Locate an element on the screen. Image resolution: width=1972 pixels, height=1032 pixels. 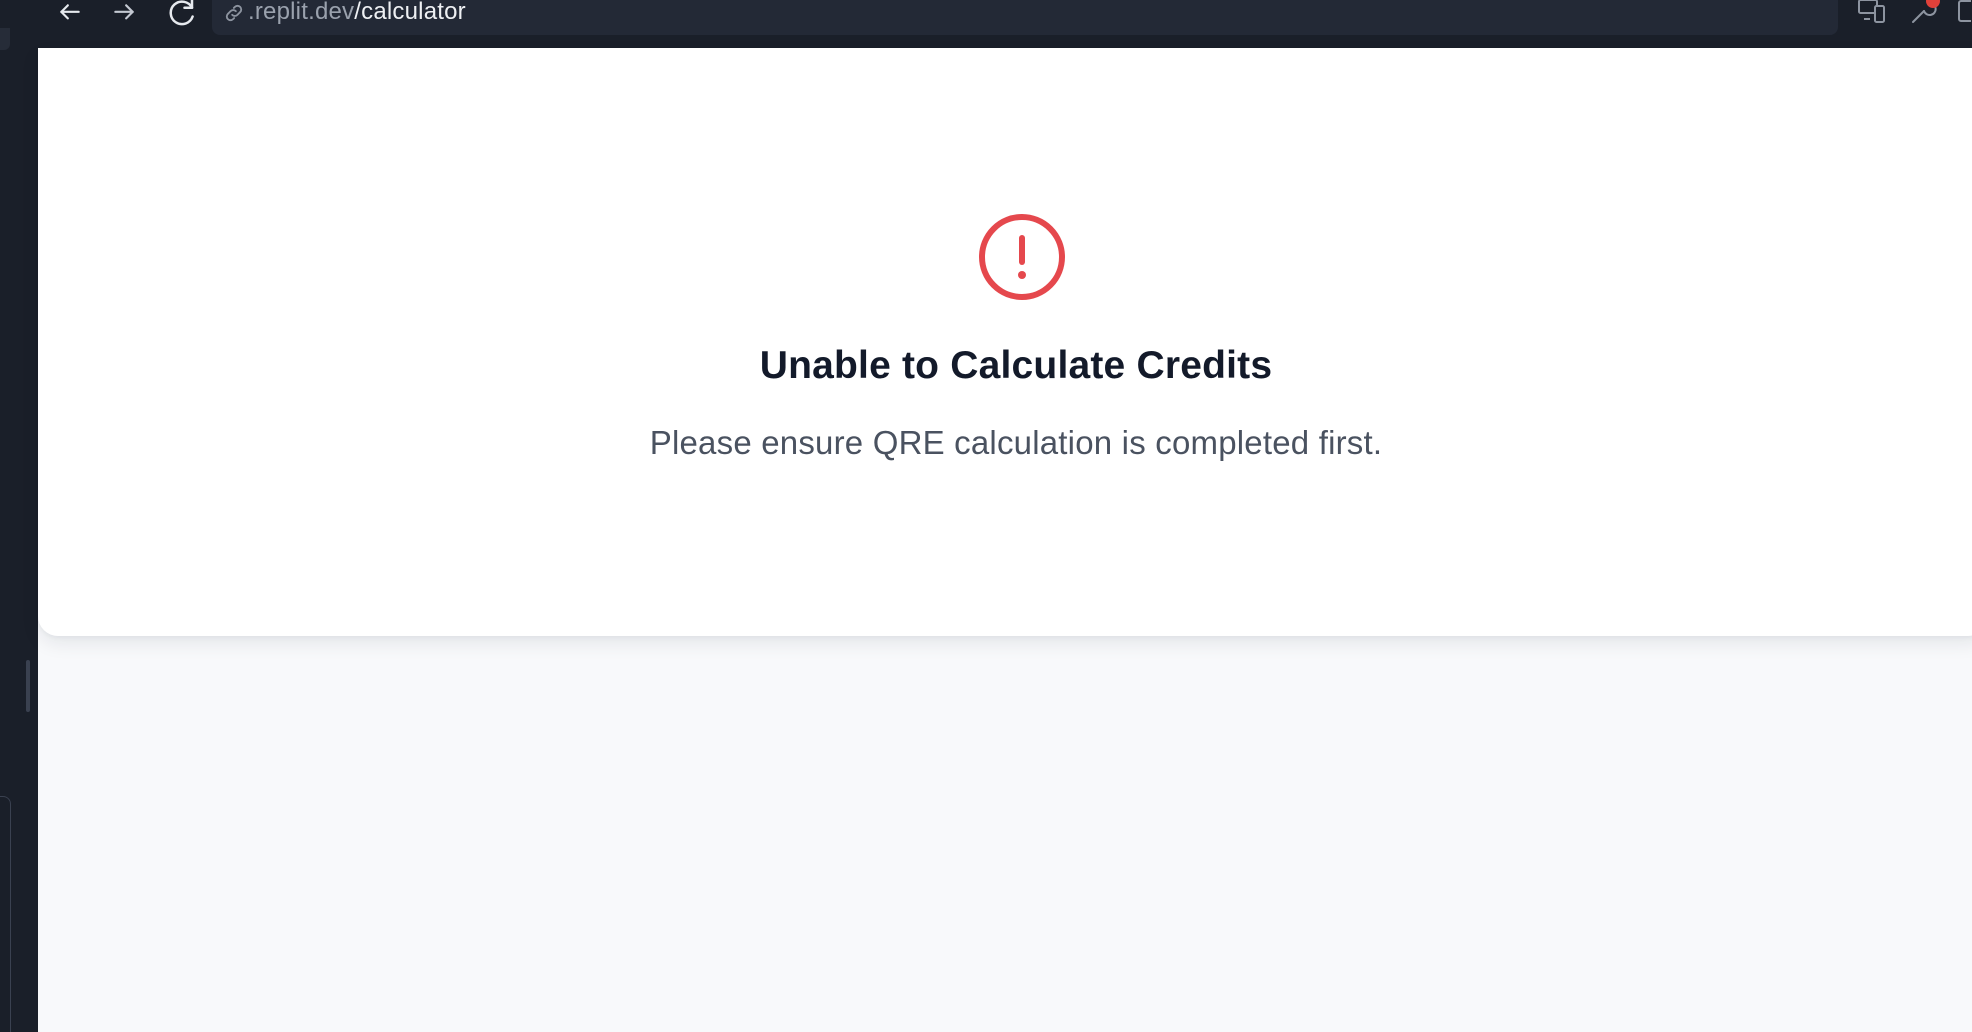
back-button is located at coordinates (70, 14).